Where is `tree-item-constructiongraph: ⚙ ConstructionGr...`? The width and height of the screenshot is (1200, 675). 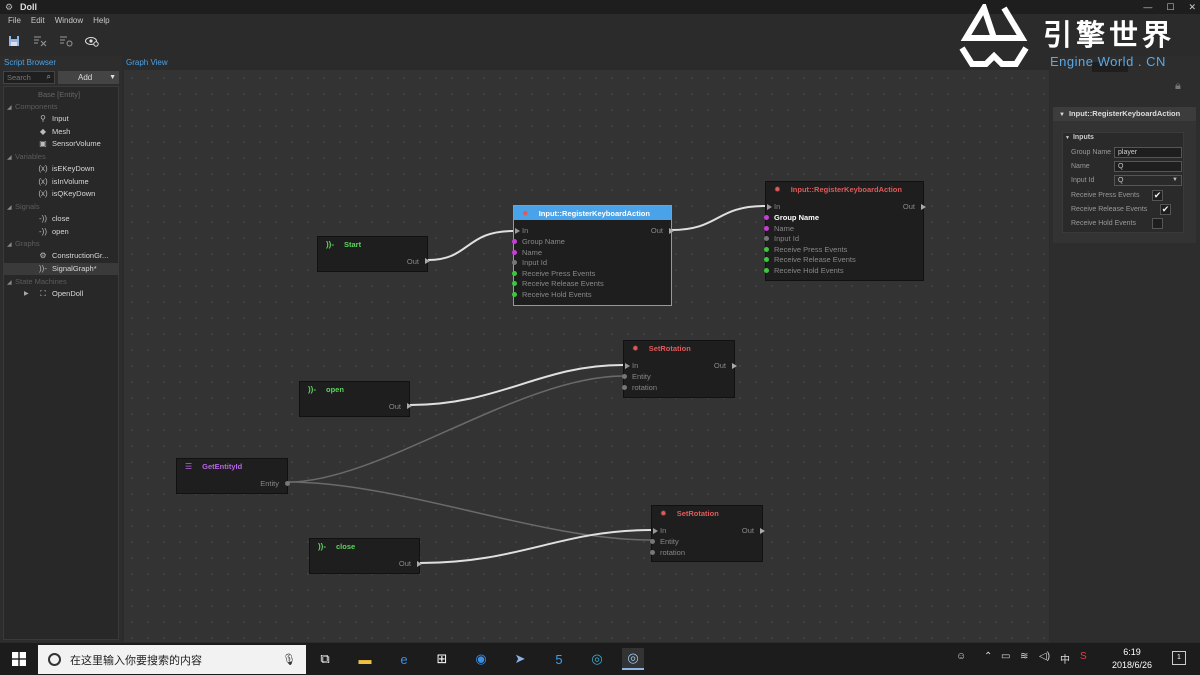 tree-item-constructiongraph: ⚙ ConstructionGr... is located at coordinates (61, 256).